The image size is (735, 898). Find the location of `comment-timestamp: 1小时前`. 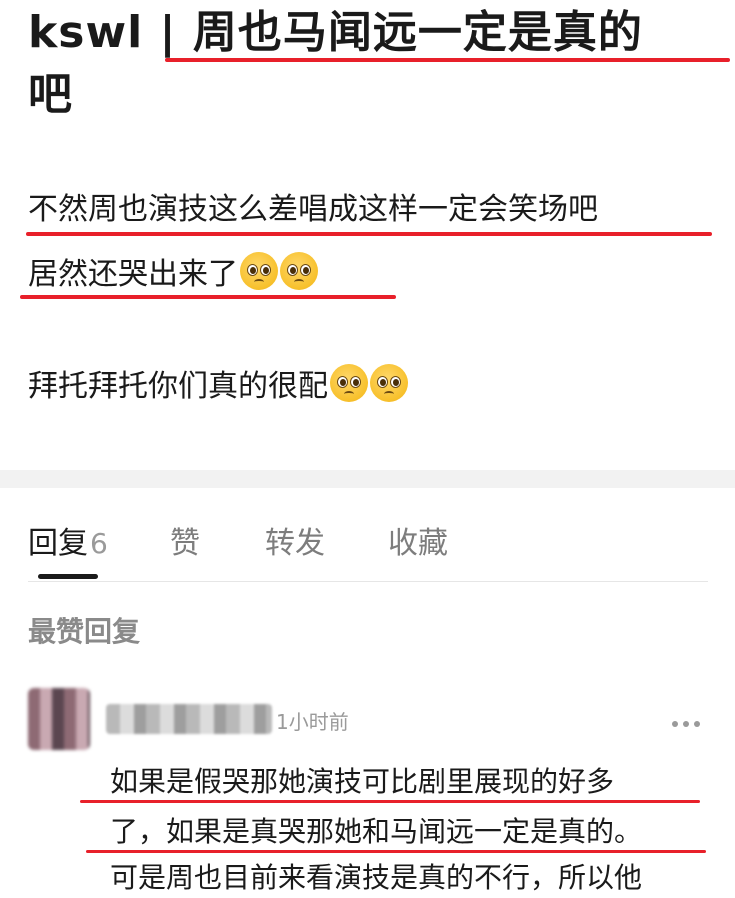

comment-timestamp: 1小时前 is located at coordinates (312, 722).